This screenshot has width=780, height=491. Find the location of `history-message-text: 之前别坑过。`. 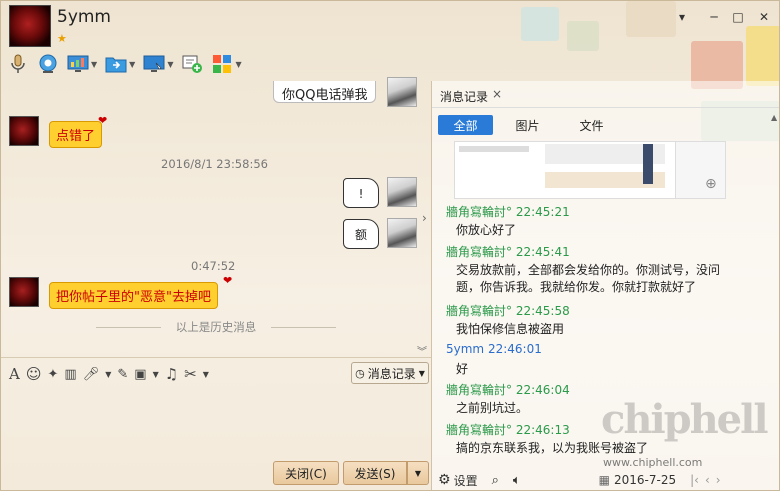

history-message-text: 之前别坑过。 is located at coordinates (492, 408).